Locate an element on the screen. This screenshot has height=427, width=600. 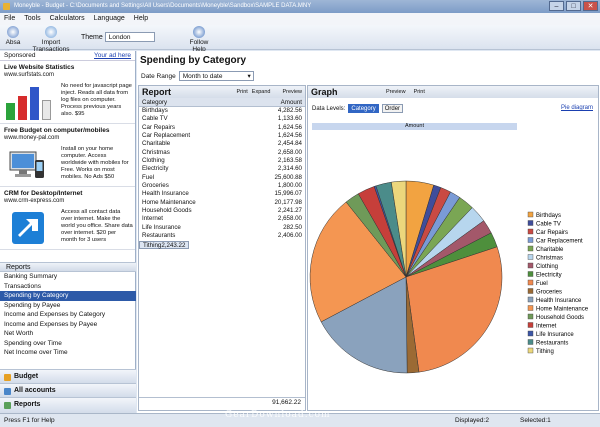
reports-icon is located at coordinates (7, 405).